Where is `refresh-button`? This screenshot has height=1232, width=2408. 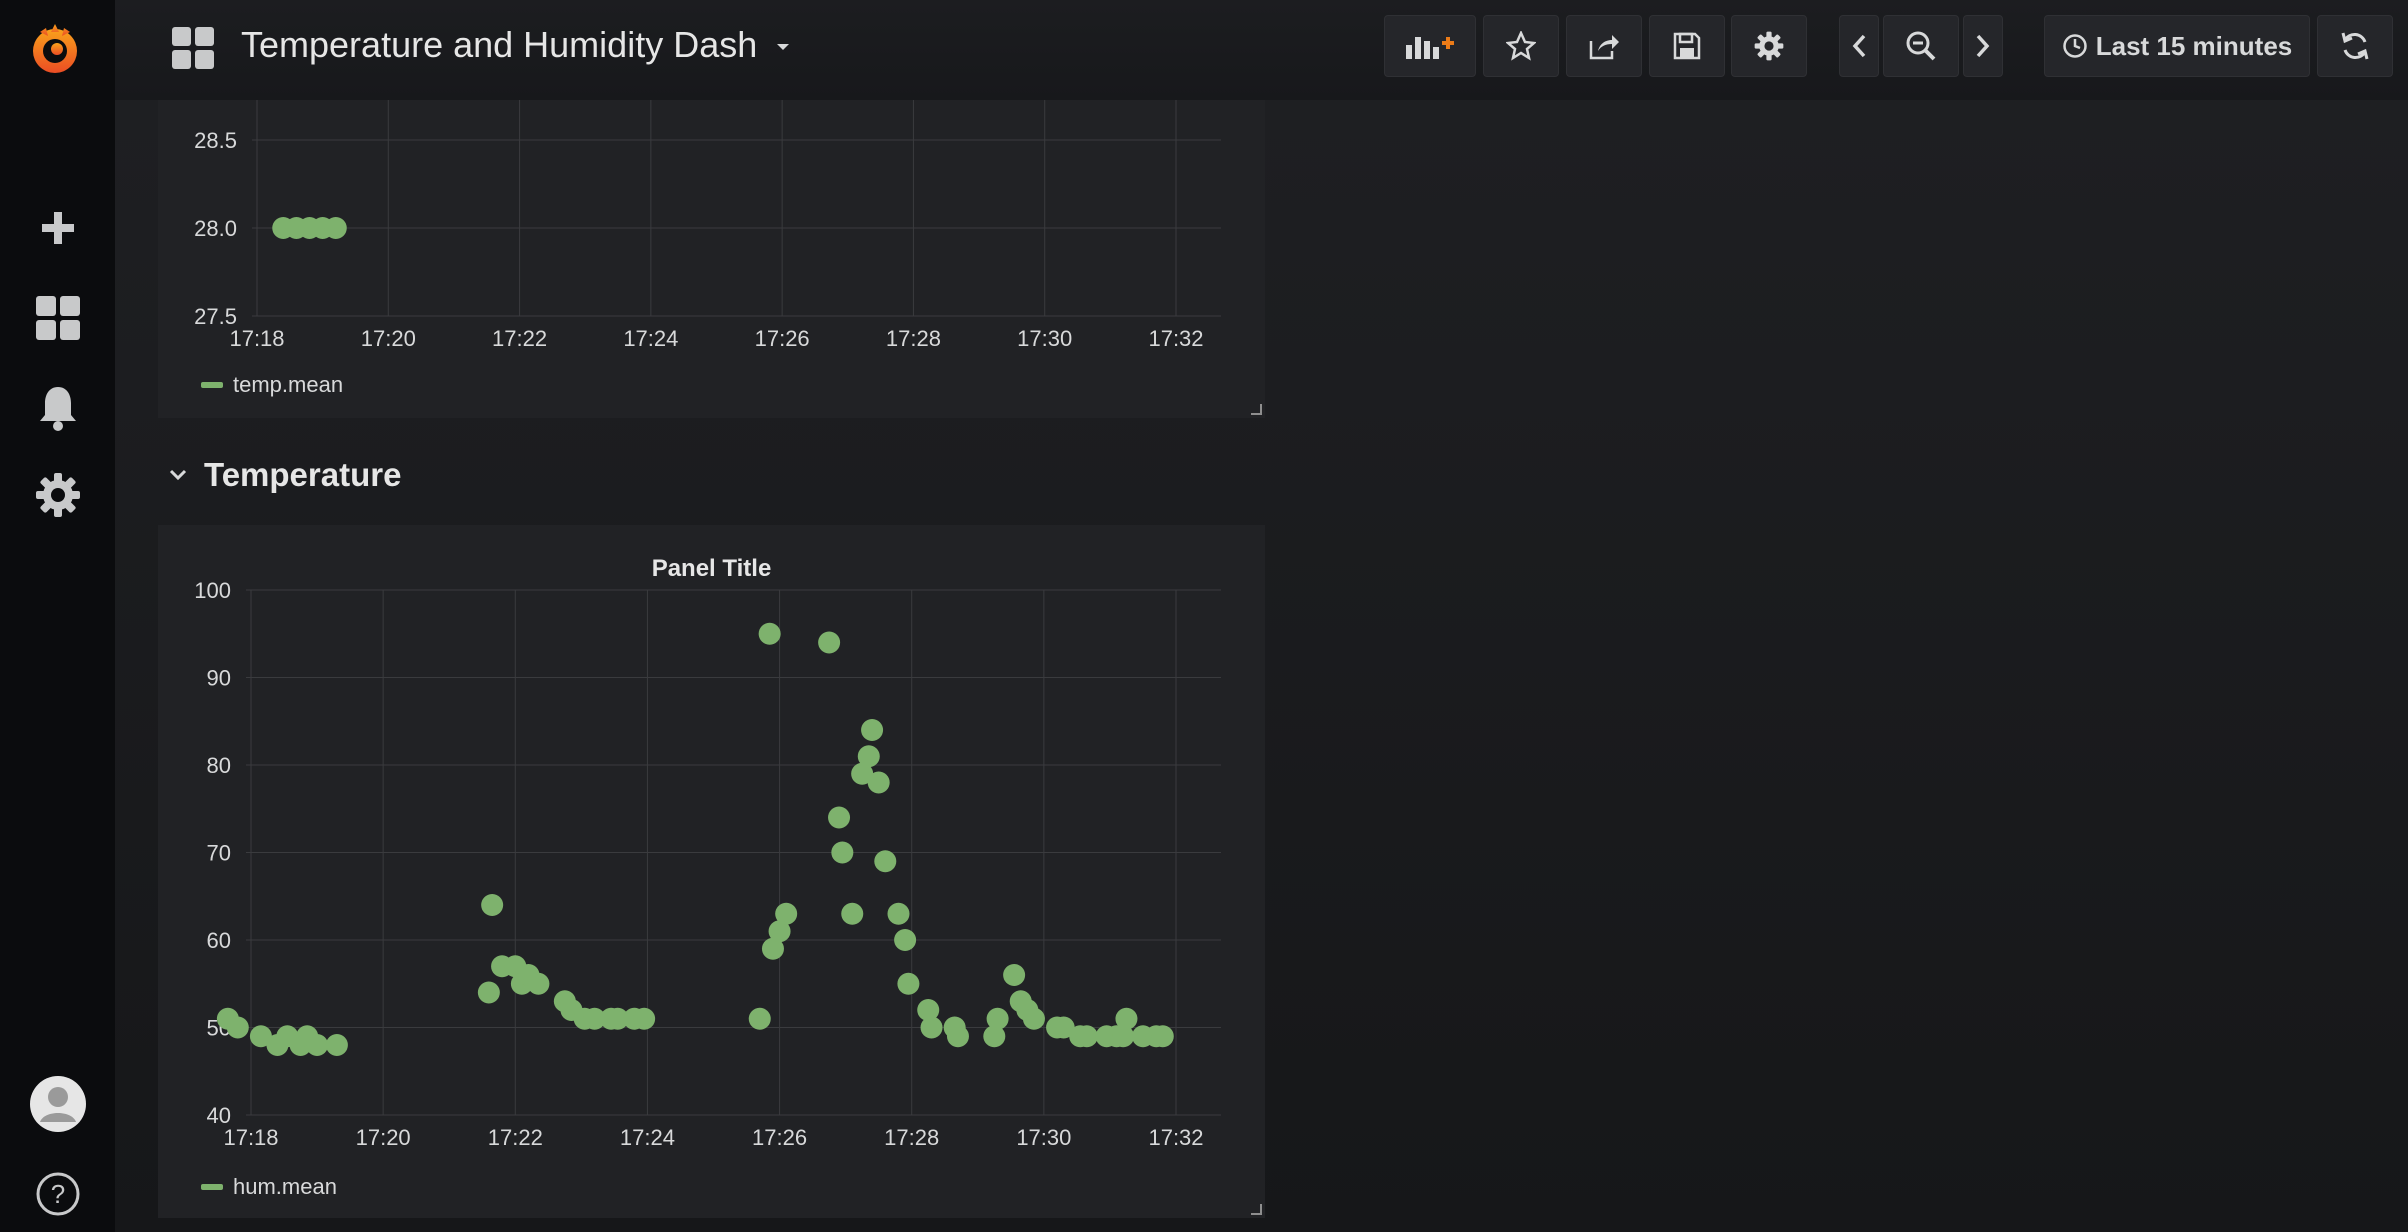
refresh-button is located at coordinates (2355, 46).